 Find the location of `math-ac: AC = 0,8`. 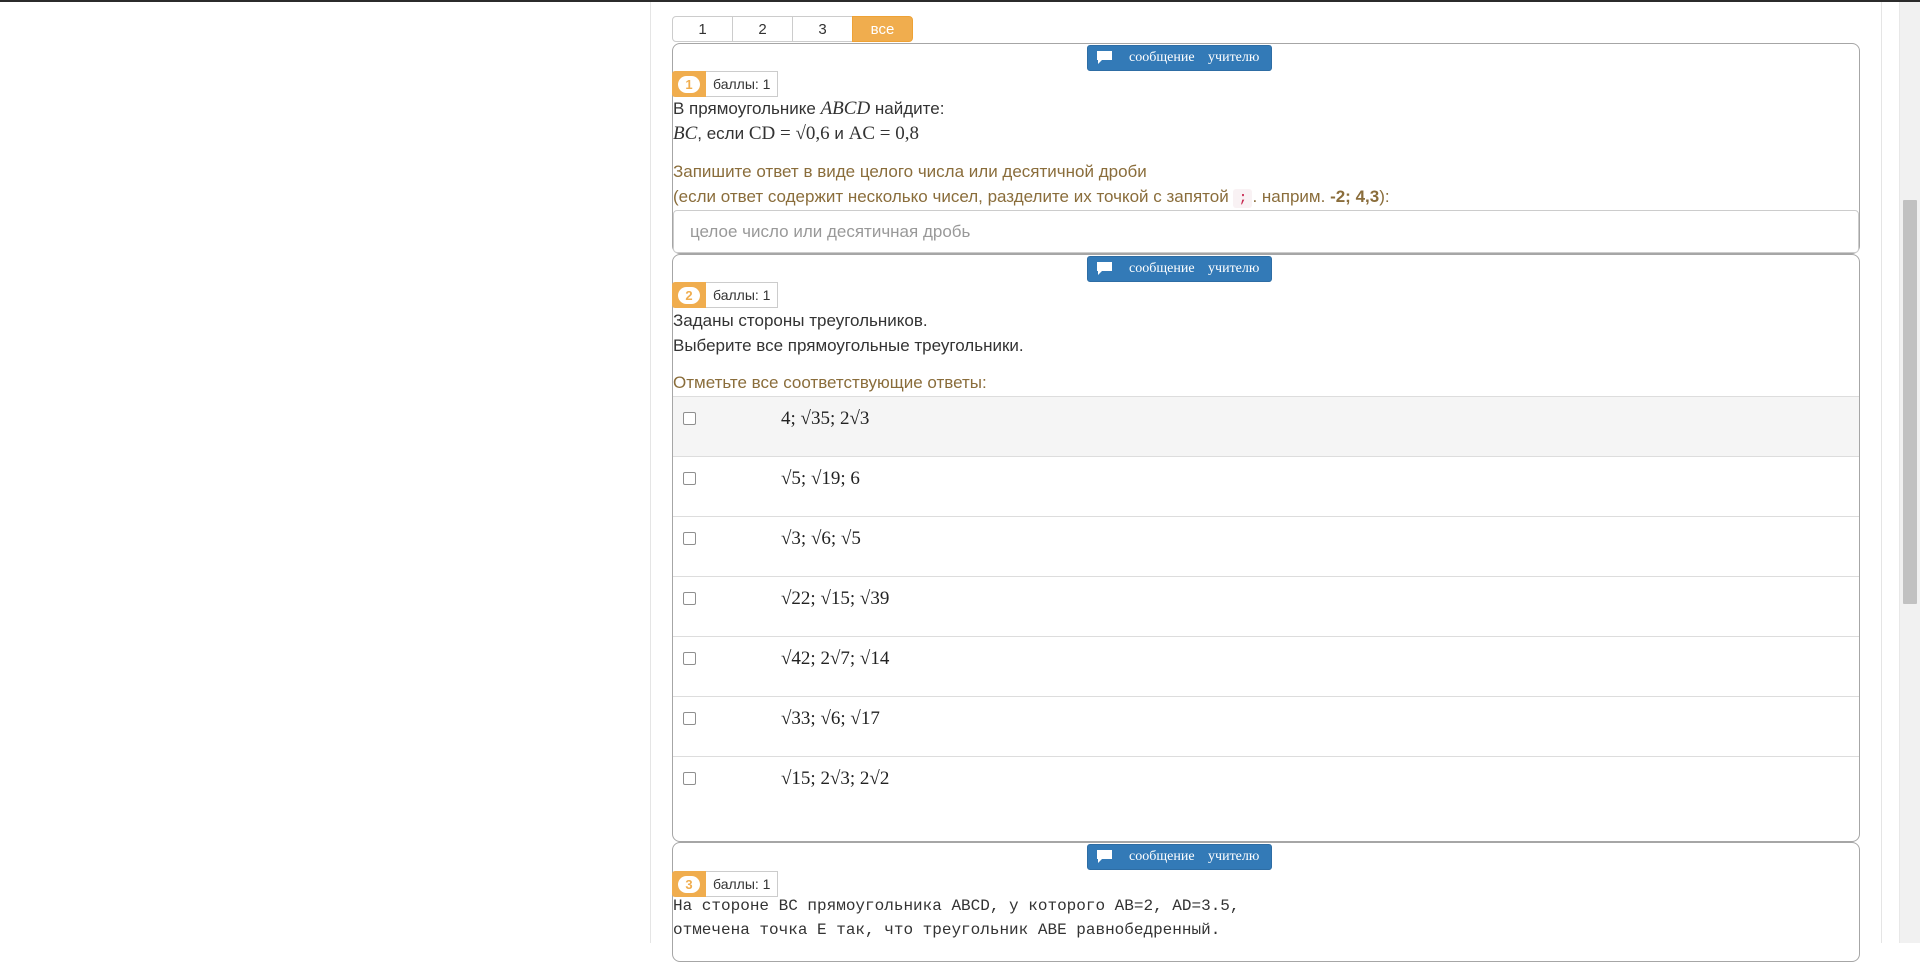

math-ac: AC = 0,8 is located at coordinates (883, 133).